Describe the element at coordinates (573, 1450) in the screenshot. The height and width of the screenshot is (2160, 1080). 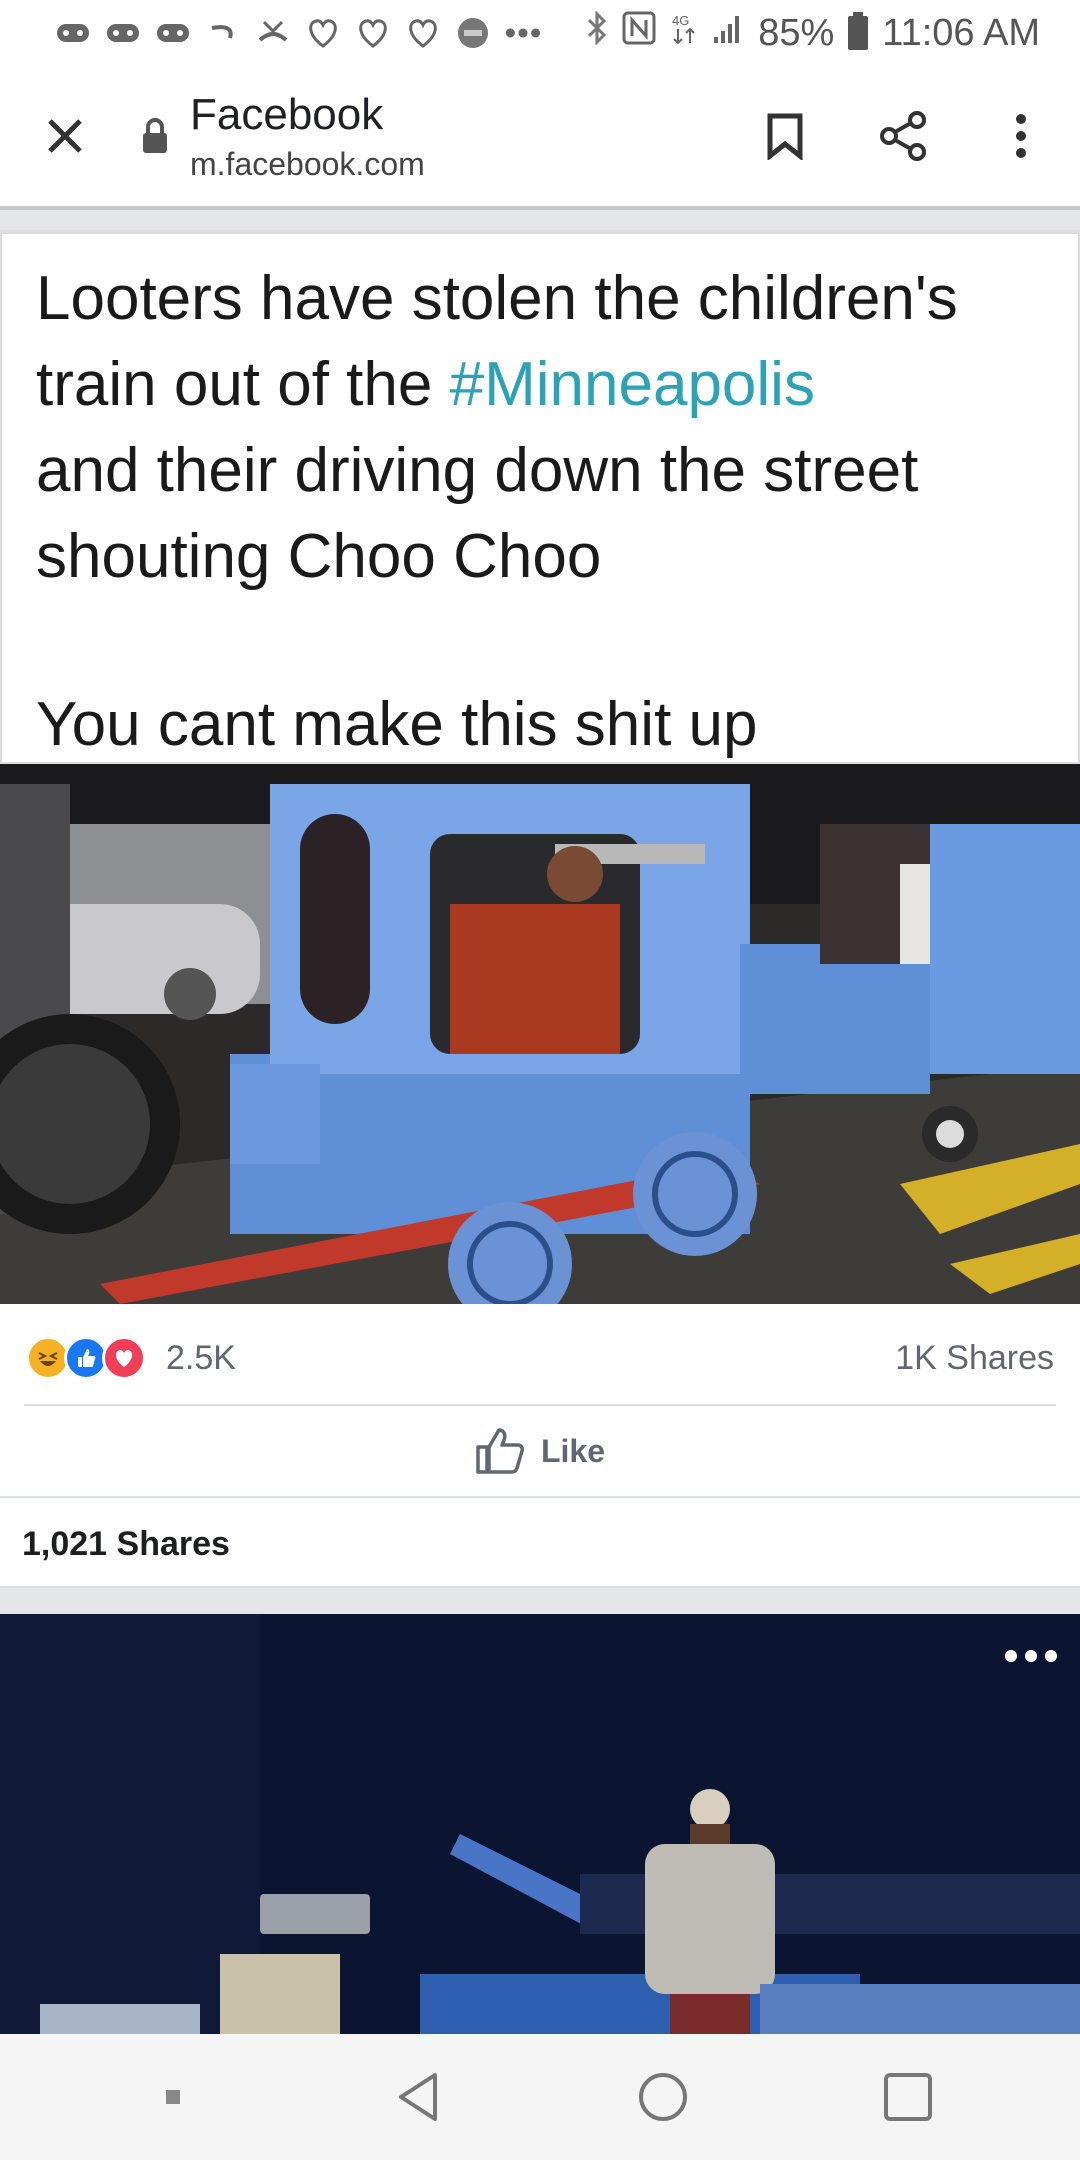
I see `like-label: Like` at that location.